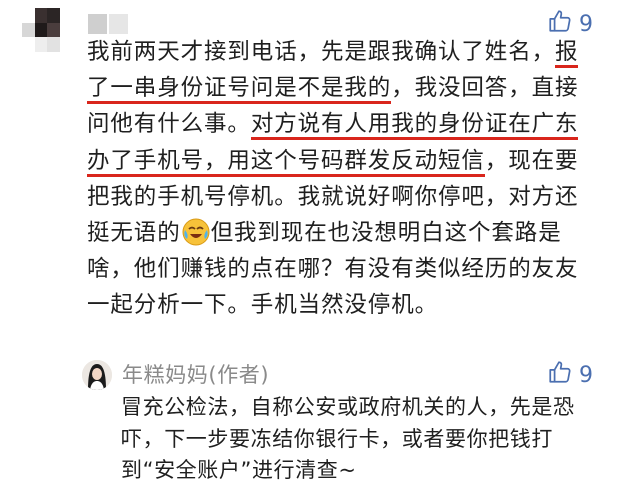 Image resolution: width=617 pixels, height=500 pixels. What do you see at coordinates (108, 24) in the screenshot?
I see `commenter-name-redacted` at bounding box center [108, 24].